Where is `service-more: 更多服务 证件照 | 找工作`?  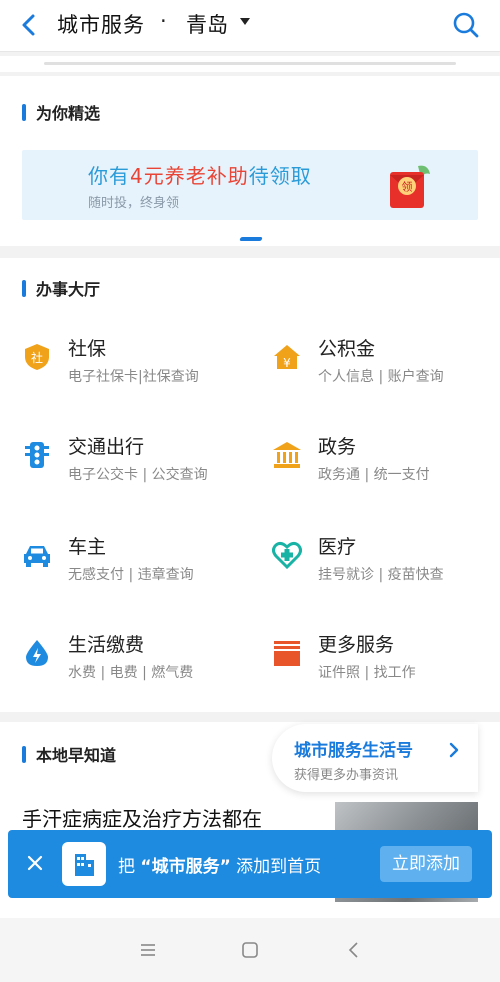
service-more: 更多服务 证件照 | 找工作 is located at coordinates (386, 669).